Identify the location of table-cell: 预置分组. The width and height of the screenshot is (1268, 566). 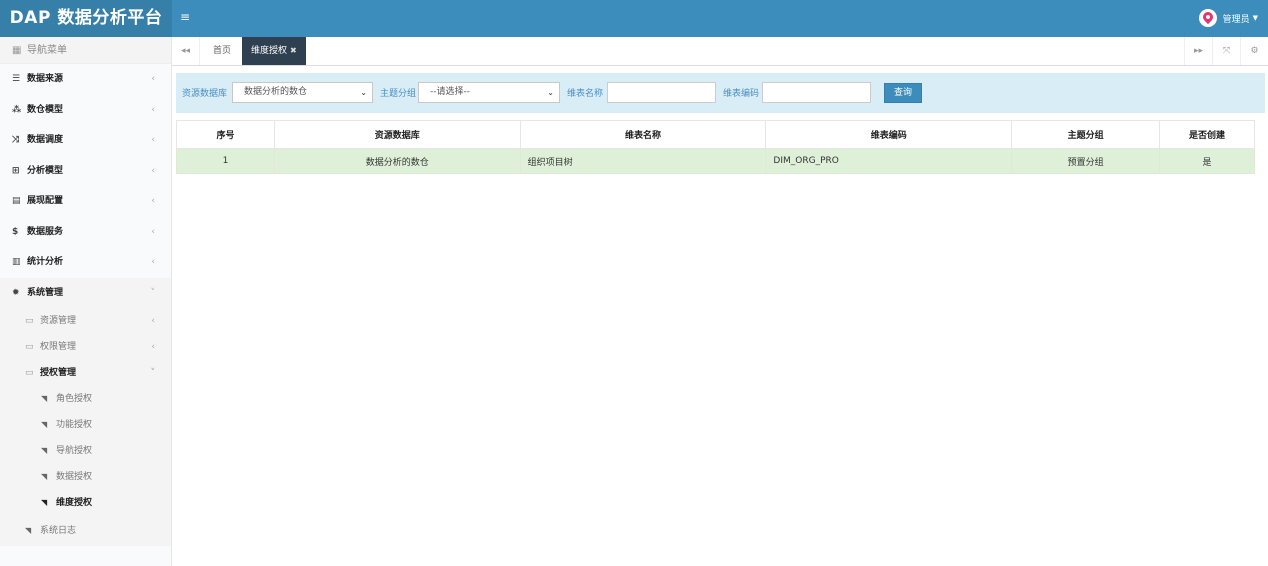
(1086, 161).